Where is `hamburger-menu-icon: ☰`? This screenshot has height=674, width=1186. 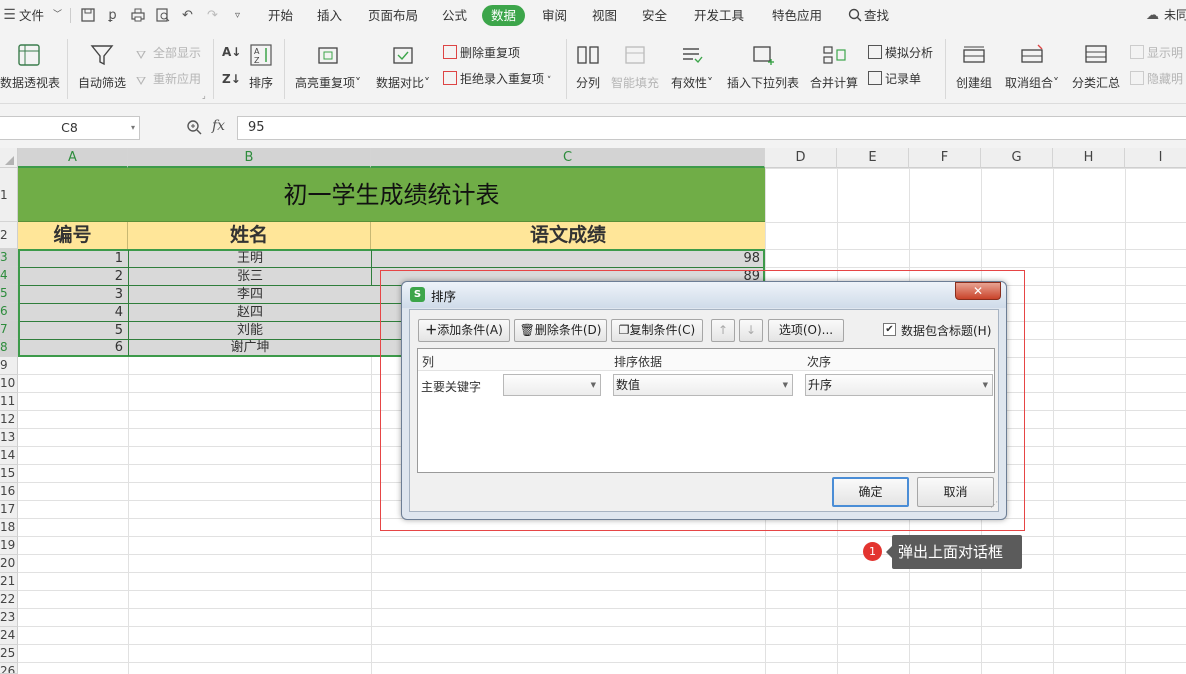 hamburger-menu-icon: ☰ is located at coordinates (9, 15).